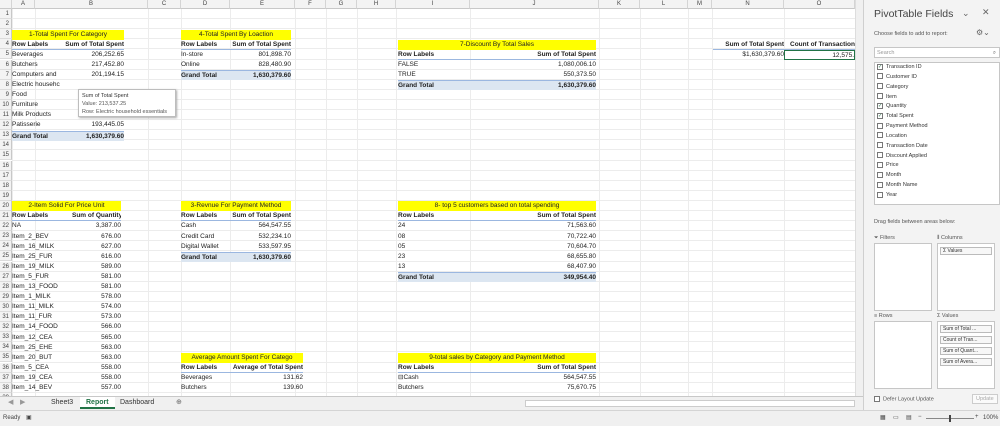 This screenshot has height=426, width=1000. I want to click on row-header: 8, so click(6, 84).